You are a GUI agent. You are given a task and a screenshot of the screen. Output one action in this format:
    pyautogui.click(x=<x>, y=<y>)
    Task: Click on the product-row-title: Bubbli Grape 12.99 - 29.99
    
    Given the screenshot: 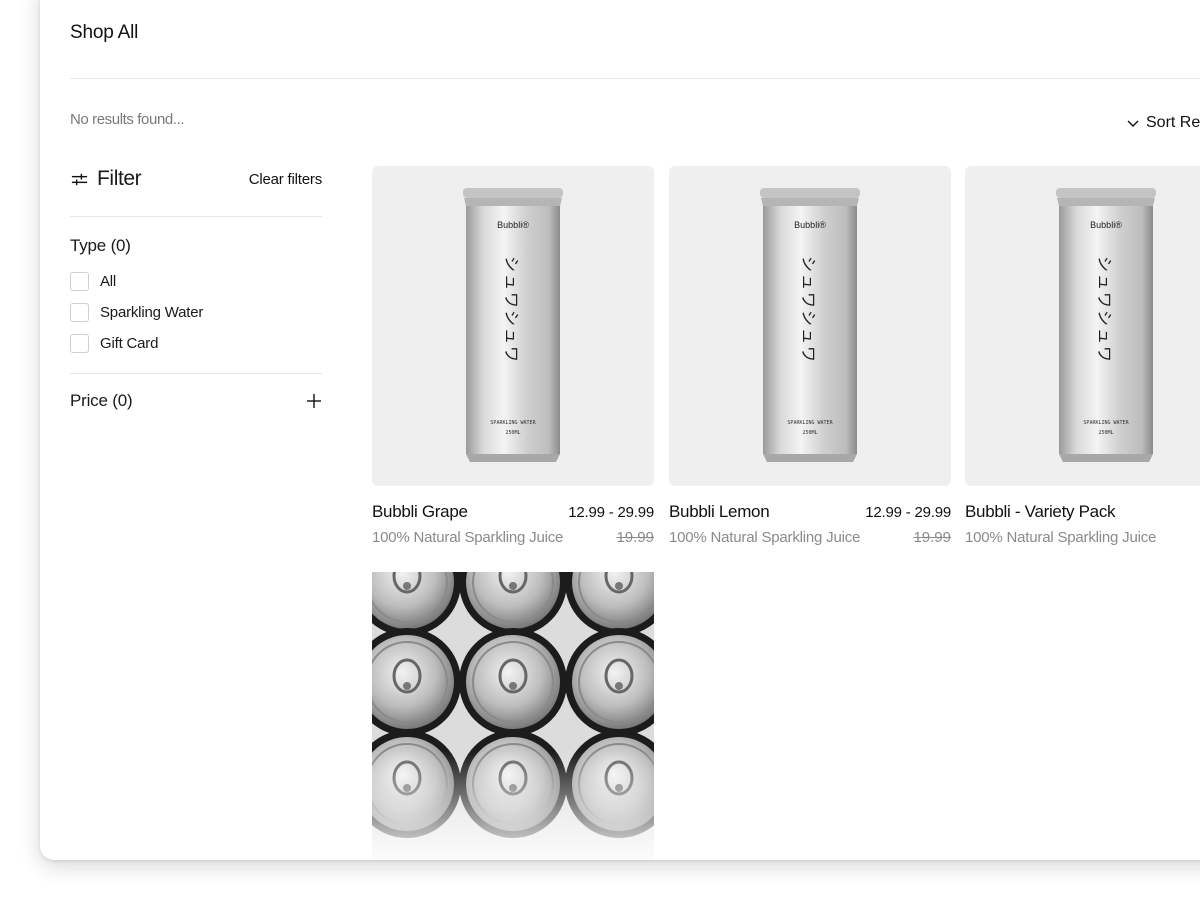 What is the action you would take?
    pyautogui.click(x=513, y=512)
    